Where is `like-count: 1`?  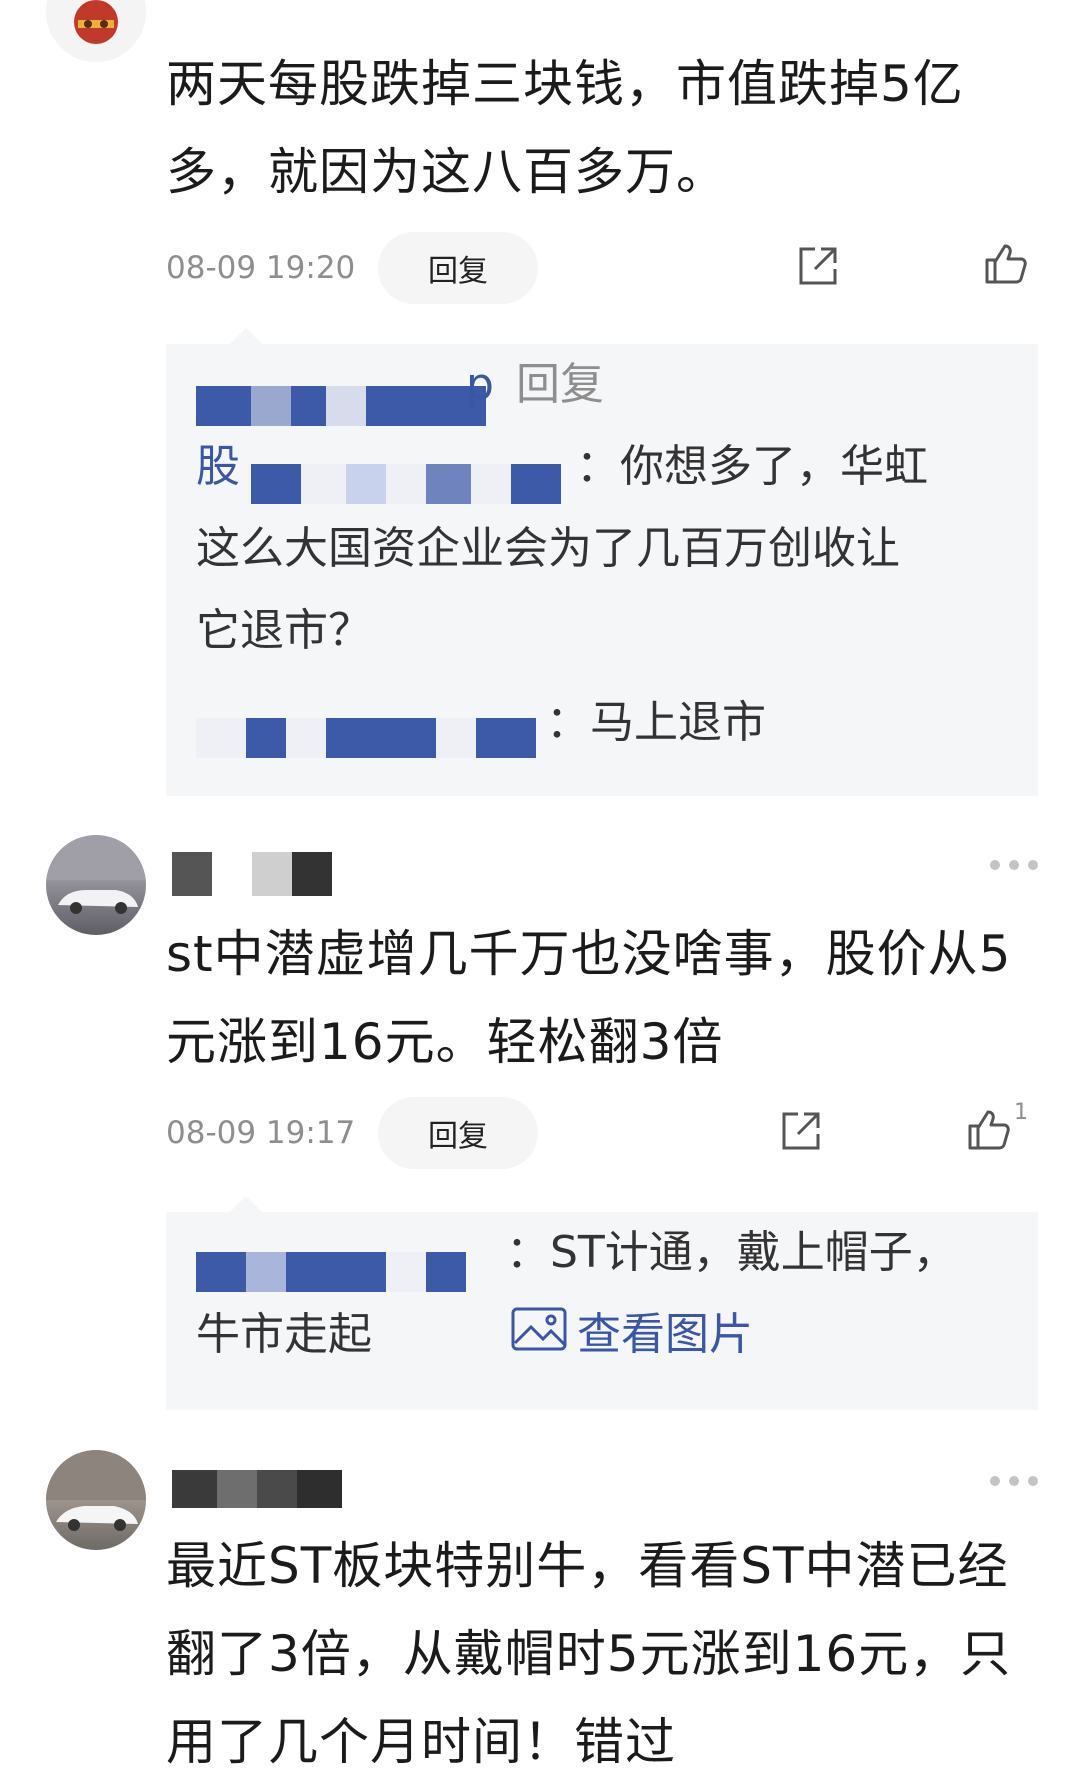 like-count: 1 is located at coordinates (1021, 1112).